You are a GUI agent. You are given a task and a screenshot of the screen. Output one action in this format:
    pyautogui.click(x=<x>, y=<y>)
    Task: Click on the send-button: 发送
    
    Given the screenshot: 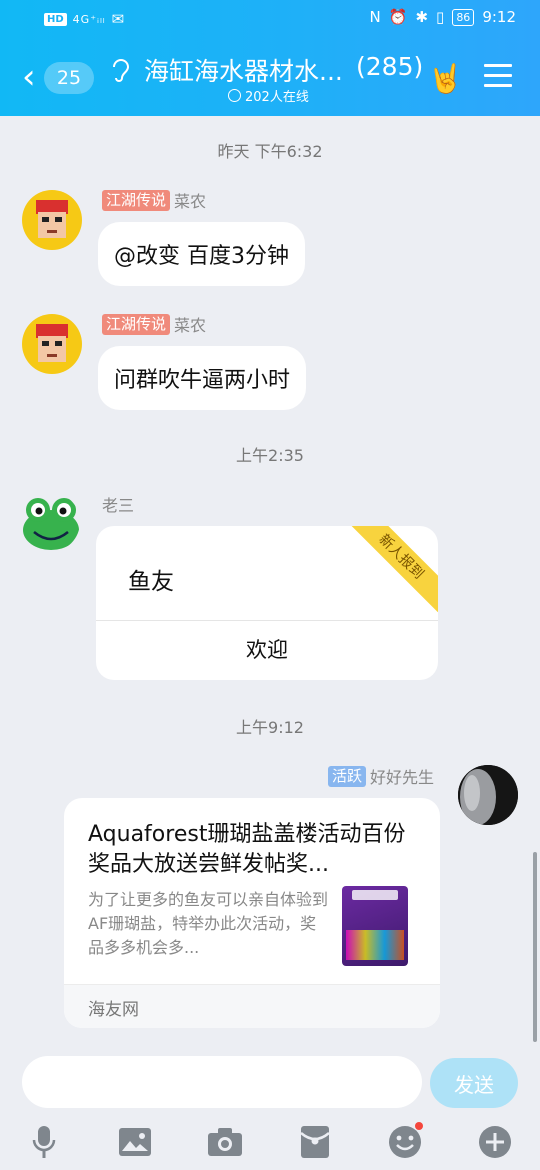 What is the action you would take?
    pyautogui.click(x=474, y=1083)
    